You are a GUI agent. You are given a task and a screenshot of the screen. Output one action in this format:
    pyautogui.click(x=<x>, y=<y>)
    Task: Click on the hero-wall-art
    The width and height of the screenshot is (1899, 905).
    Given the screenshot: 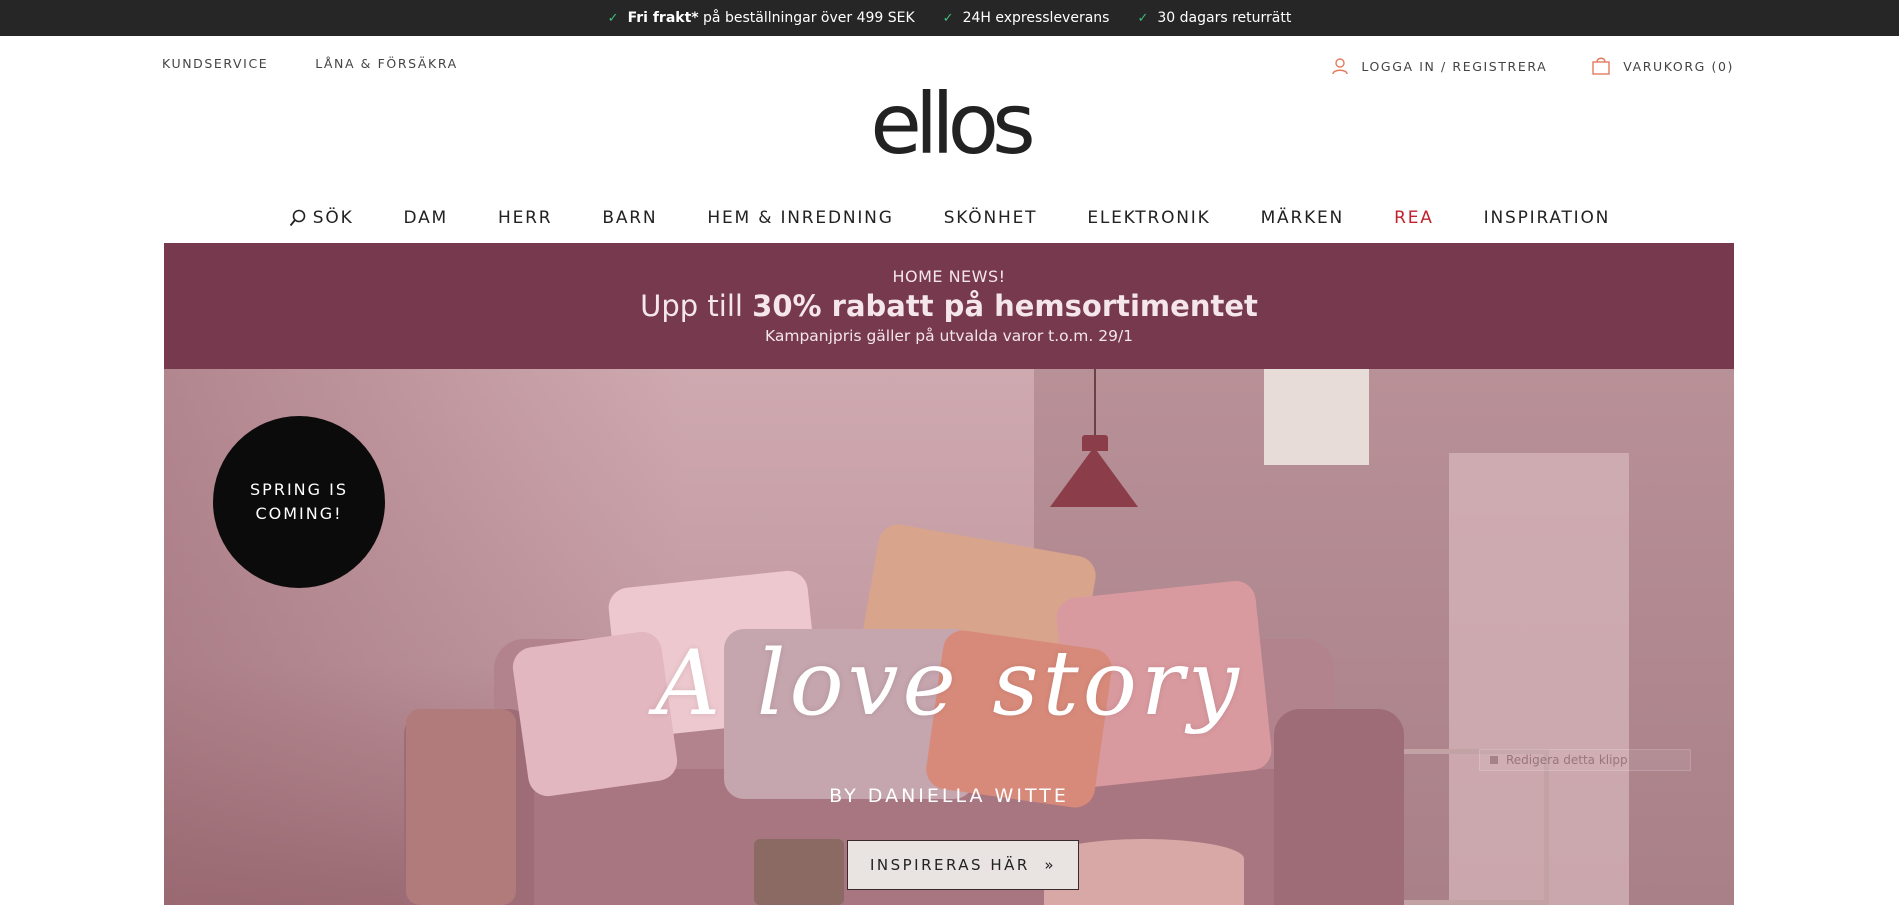 What is the action you would take?
    pyautogui.click(x=1316, y=417)
    